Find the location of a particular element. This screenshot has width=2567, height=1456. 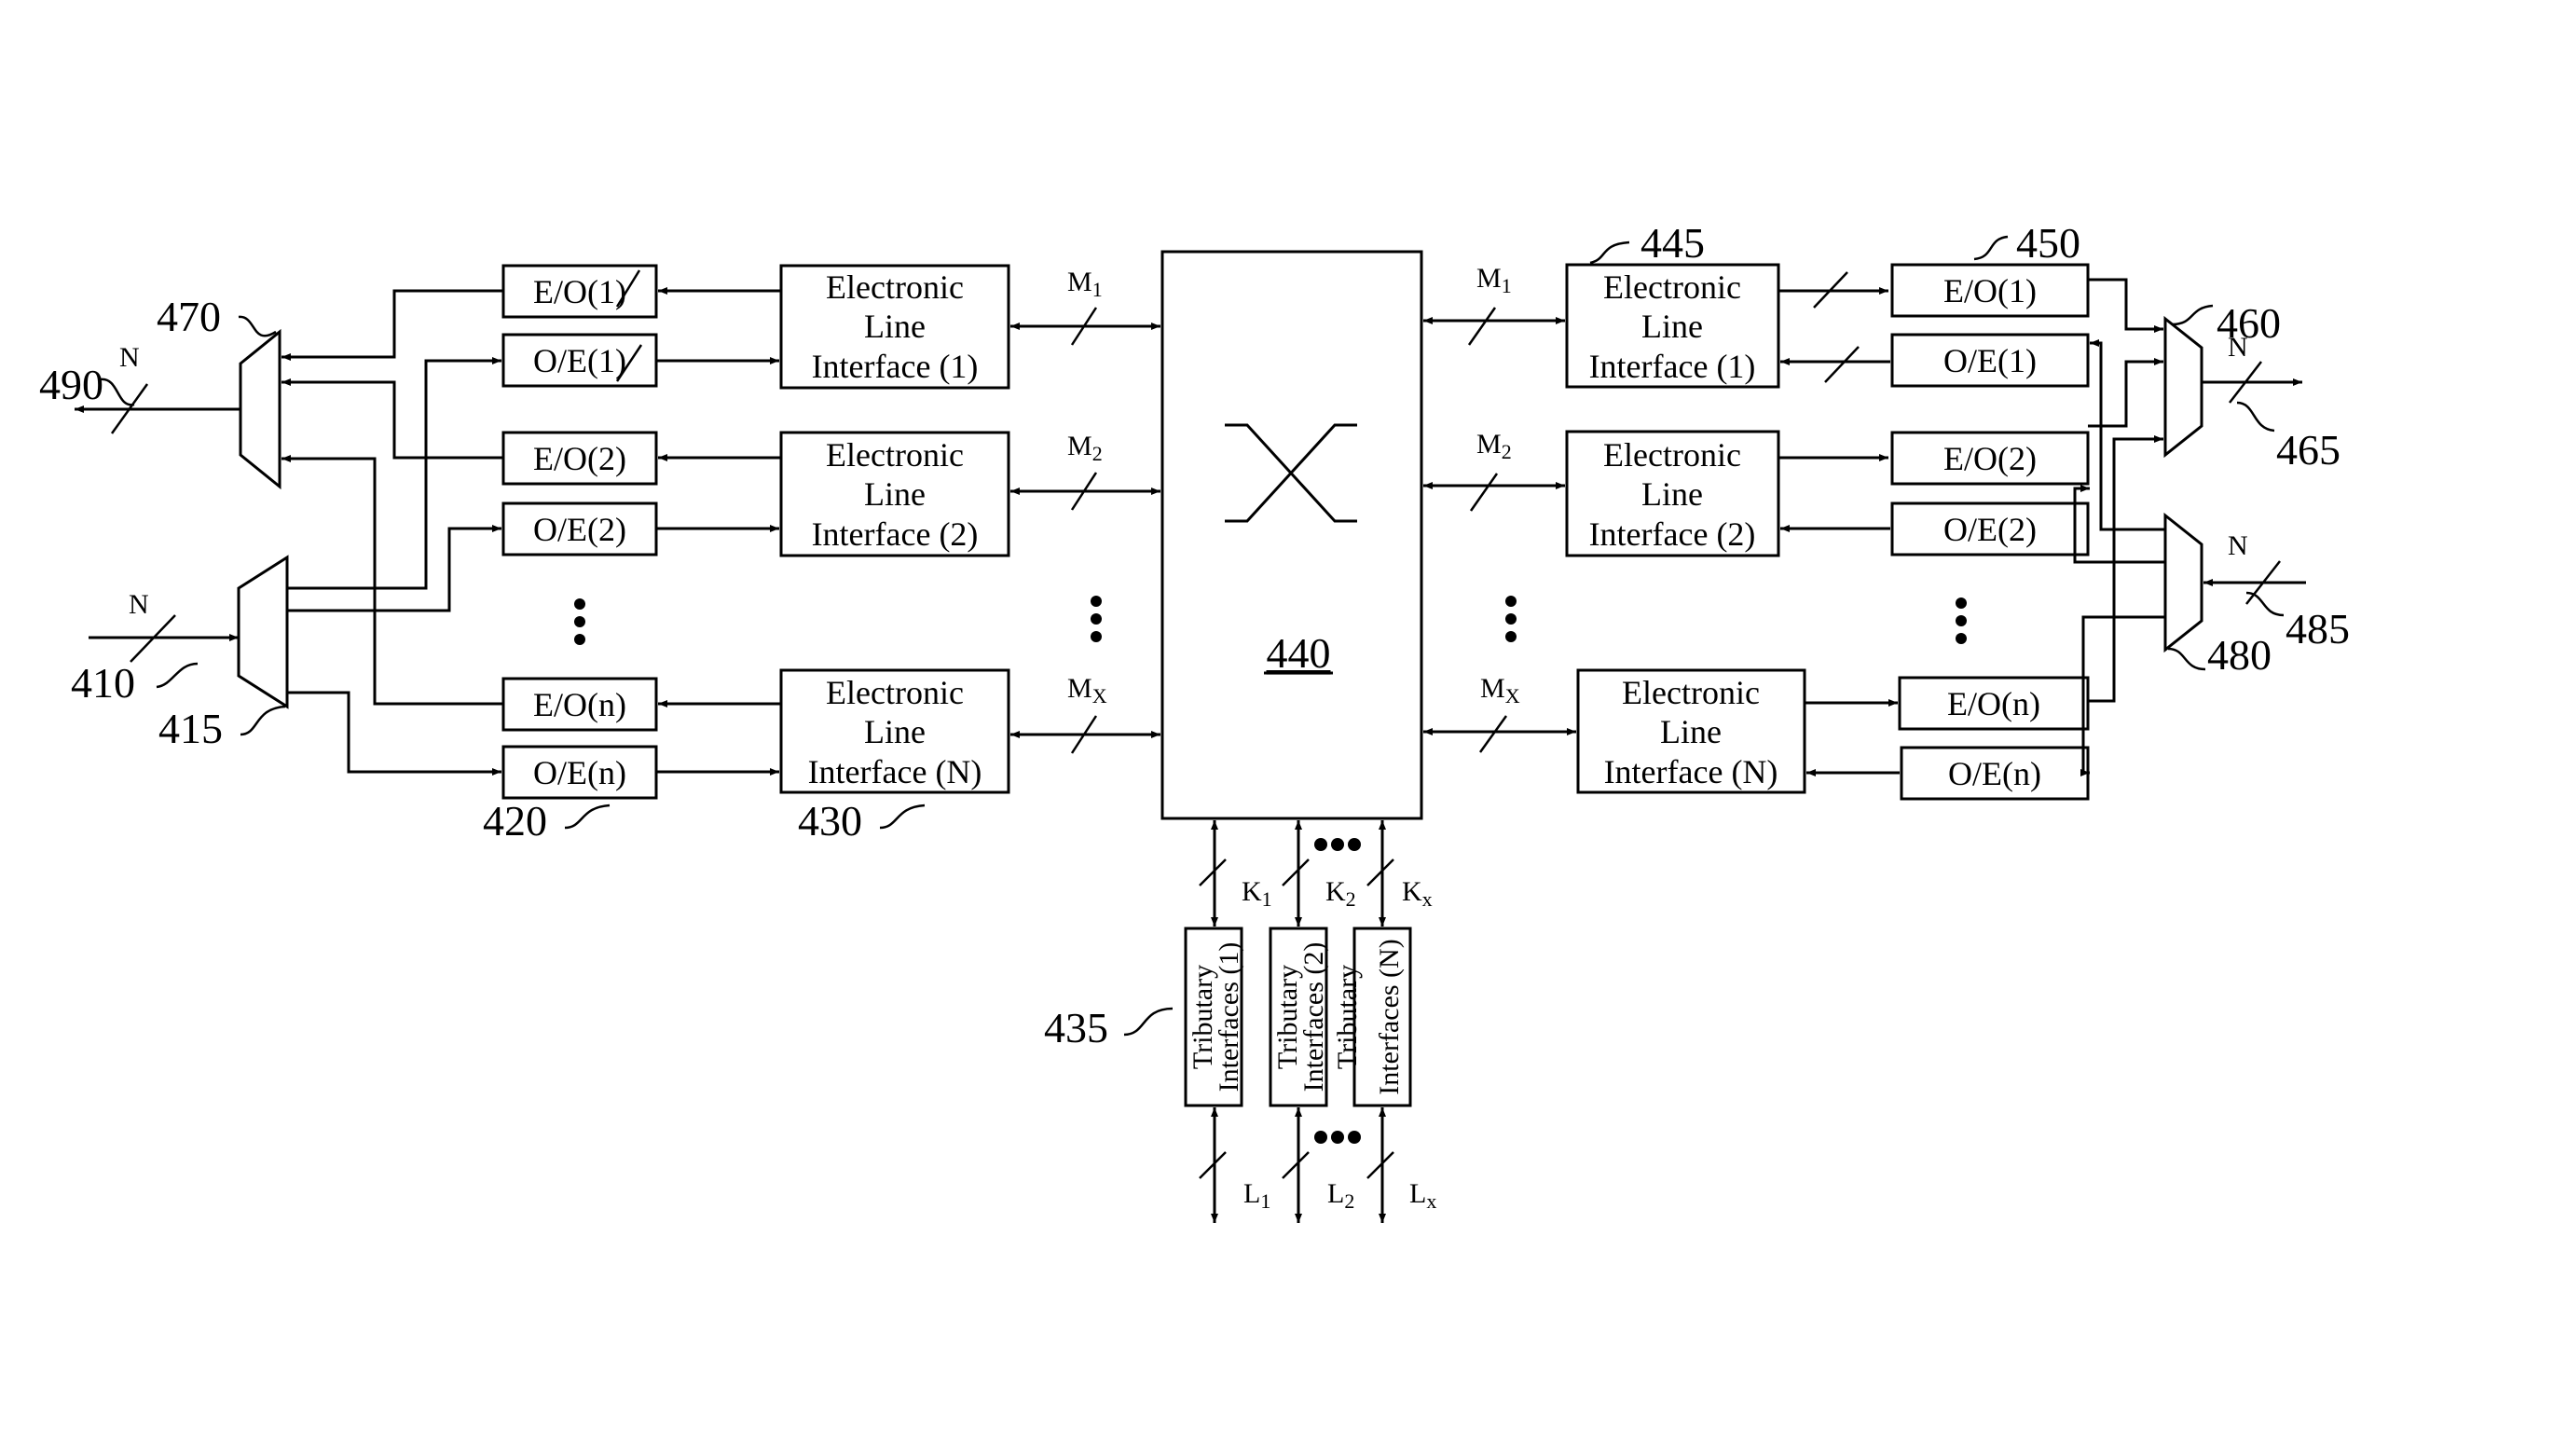

converter-ref: 420 is located at coordinates (515, 821).